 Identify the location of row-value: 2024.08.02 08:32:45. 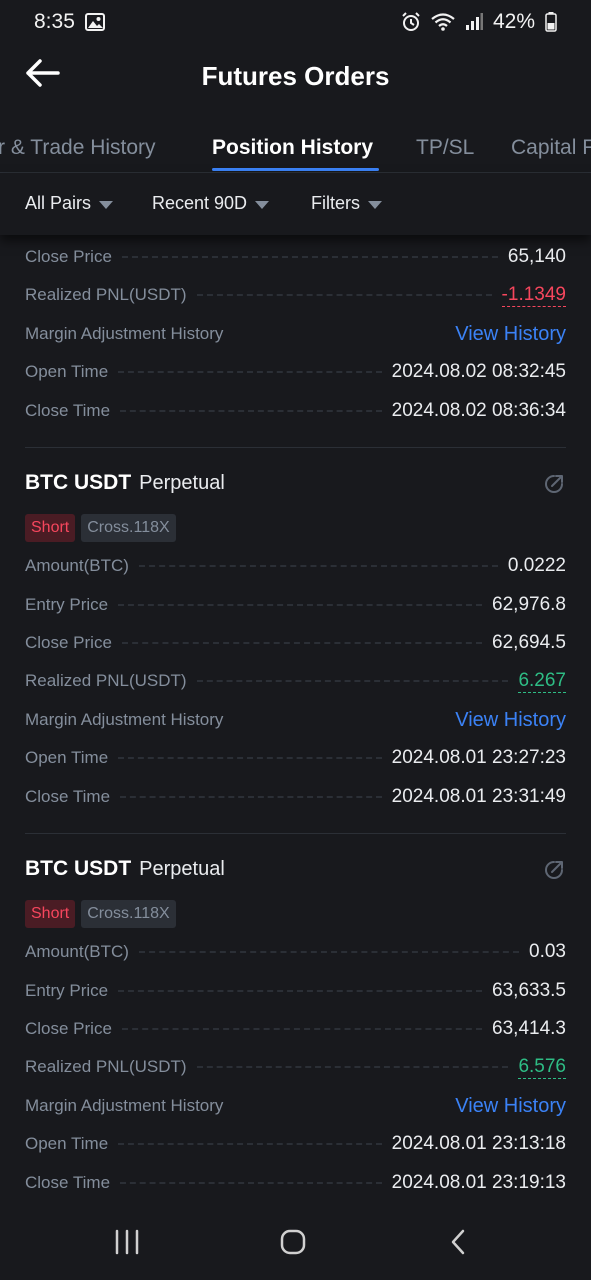
(478, 371).